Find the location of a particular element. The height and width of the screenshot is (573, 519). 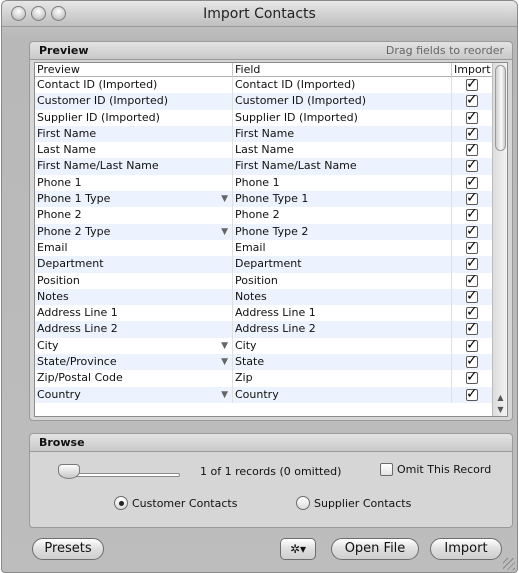

field-cell: Notes is located at coordinates (342, 297).